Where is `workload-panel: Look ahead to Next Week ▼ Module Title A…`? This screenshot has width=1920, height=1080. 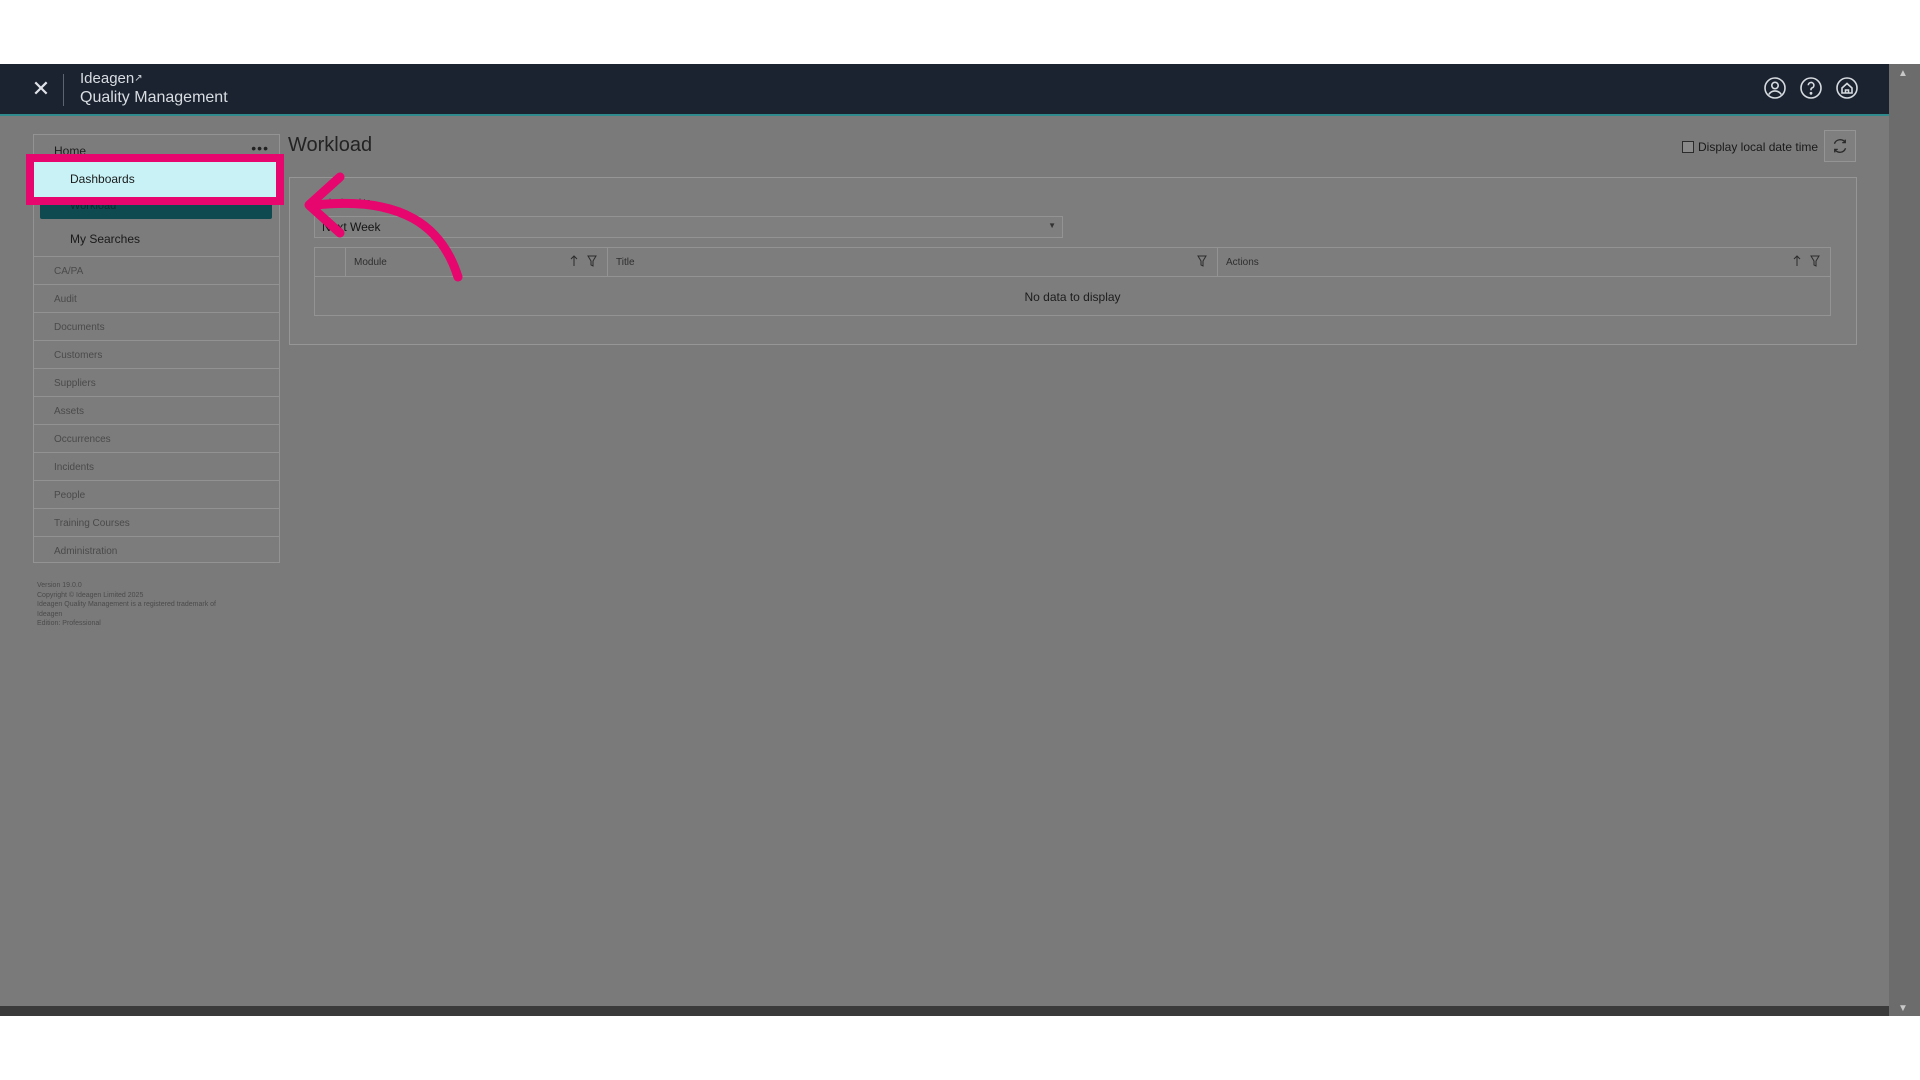 workload-panel: Look ahead to Next Week ▼ Module Title A… is located at coordinates (1073, 261).